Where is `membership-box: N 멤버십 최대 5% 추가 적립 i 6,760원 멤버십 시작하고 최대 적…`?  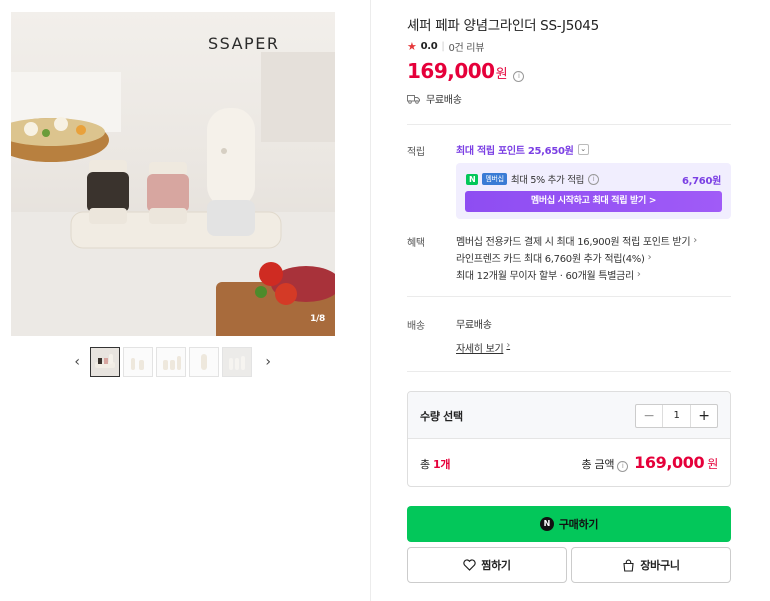 membership-box: N 멤버십 최대 5% 추가 적립 i 6,760원 멤버십 시작하고 최대 적… is located at coordinates (593, 191).